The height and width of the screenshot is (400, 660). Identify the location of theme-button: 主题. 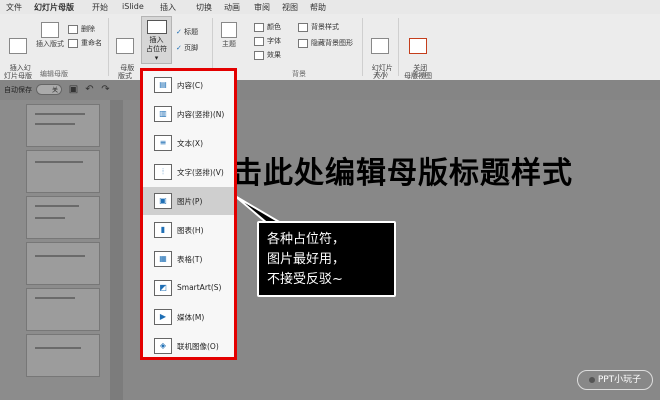
(229, 35).